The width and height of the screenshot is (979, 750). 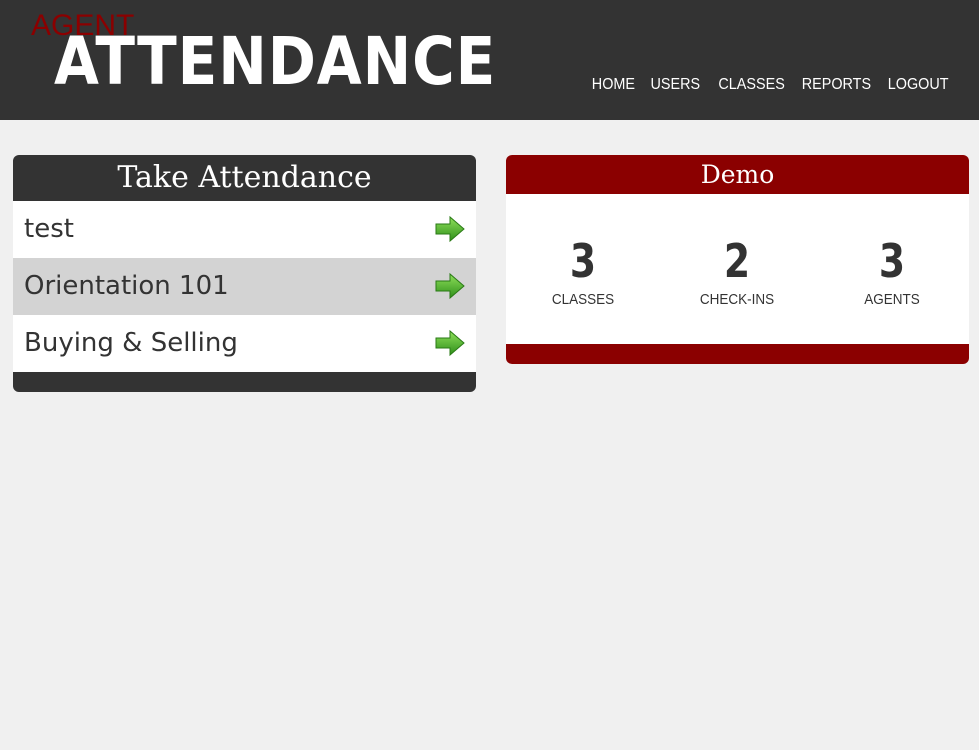 What do you see at coordinates (737, 174) in the screenshot?
I see `demo-panel-title: Demo` at bounding box center [737, 174].